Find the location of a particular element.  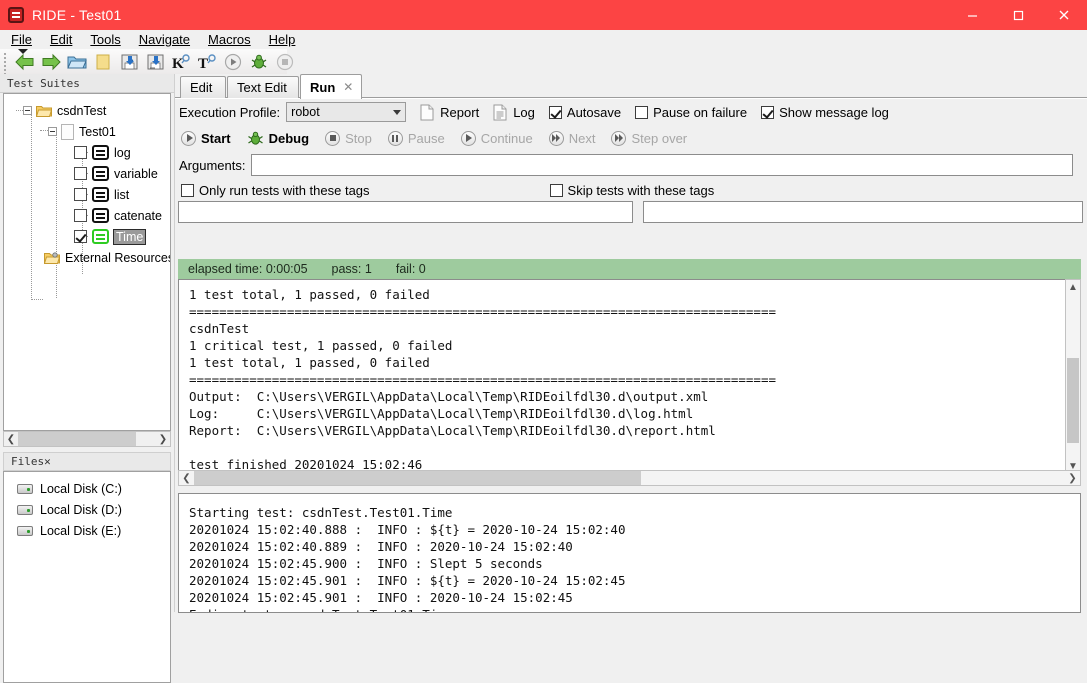

tree-horizontal-scrollbar: ❮ ❯ is located at coordinates (87, 439).